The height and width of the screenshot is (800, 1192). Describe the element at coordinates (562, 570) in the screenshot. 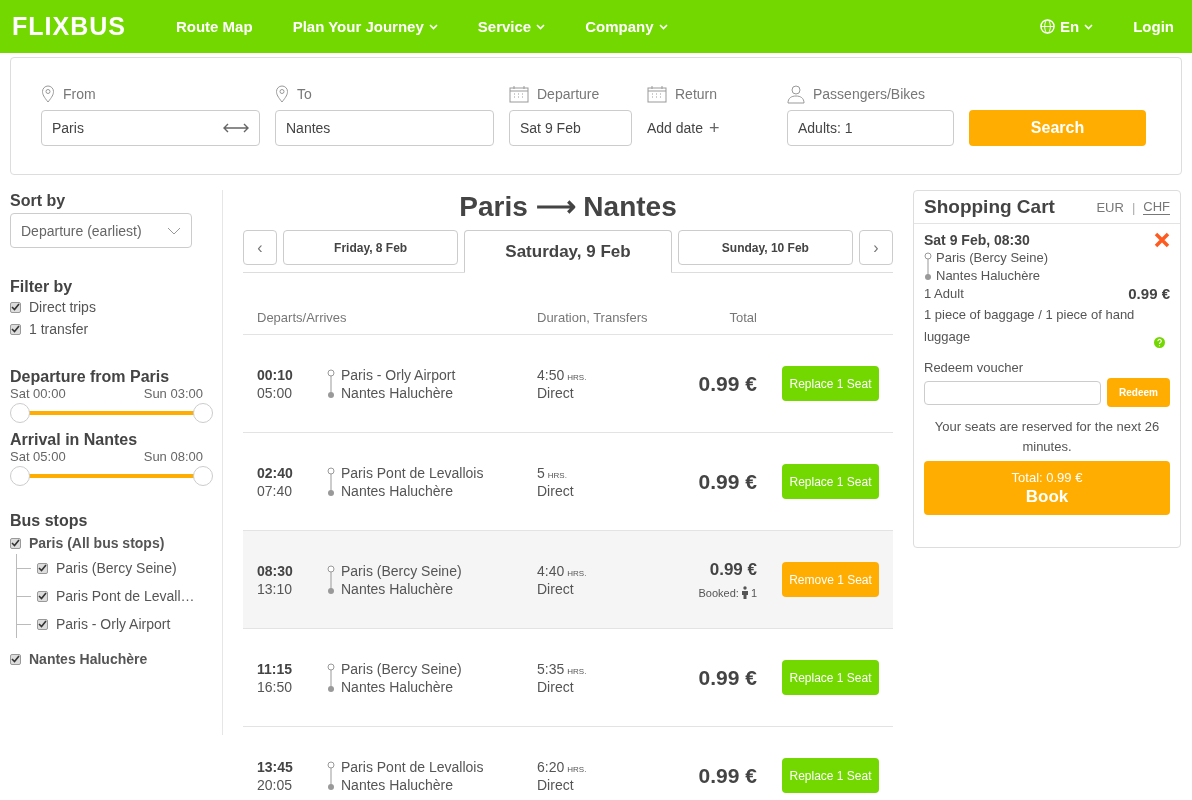

I see `trip-duration: 4:40 HRS.` at that location.